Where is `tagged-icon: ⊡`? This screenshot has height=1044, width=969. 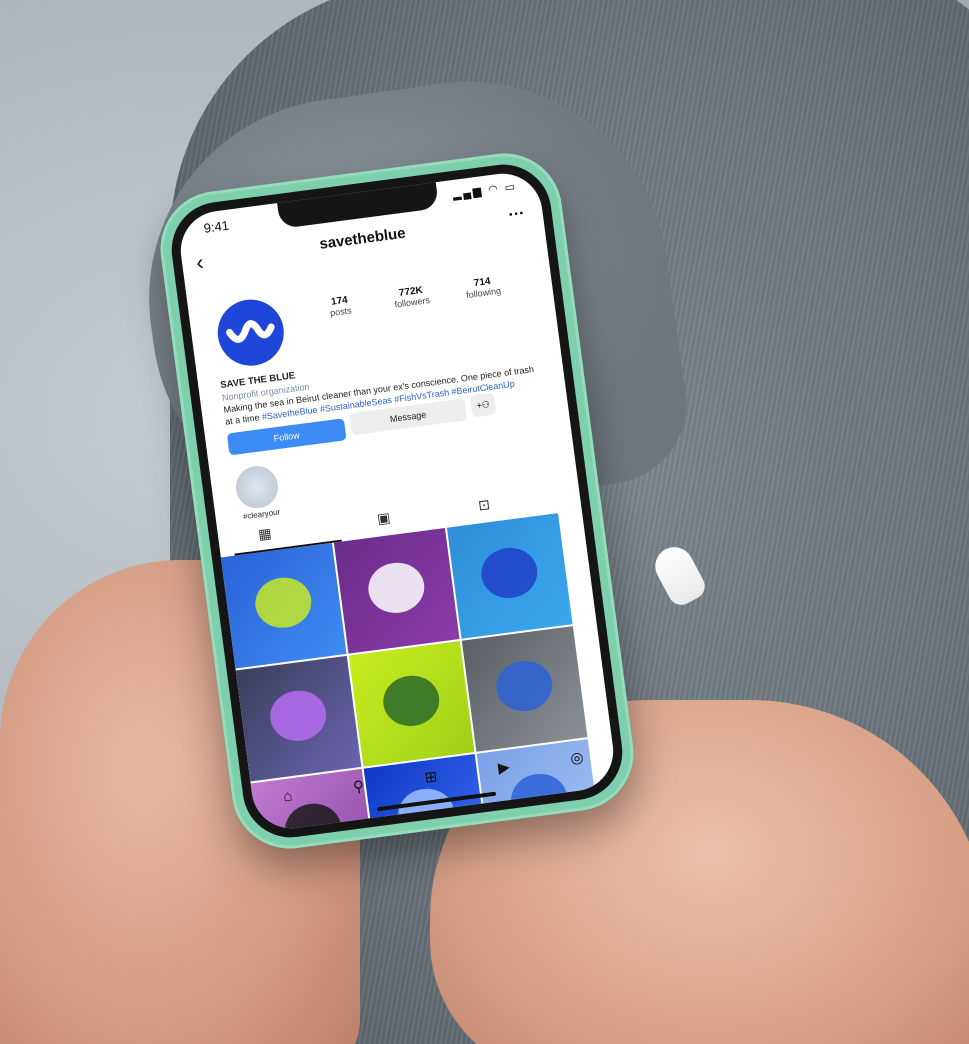 tagged-icon: ⊡ is located at coordinates (484, 505).